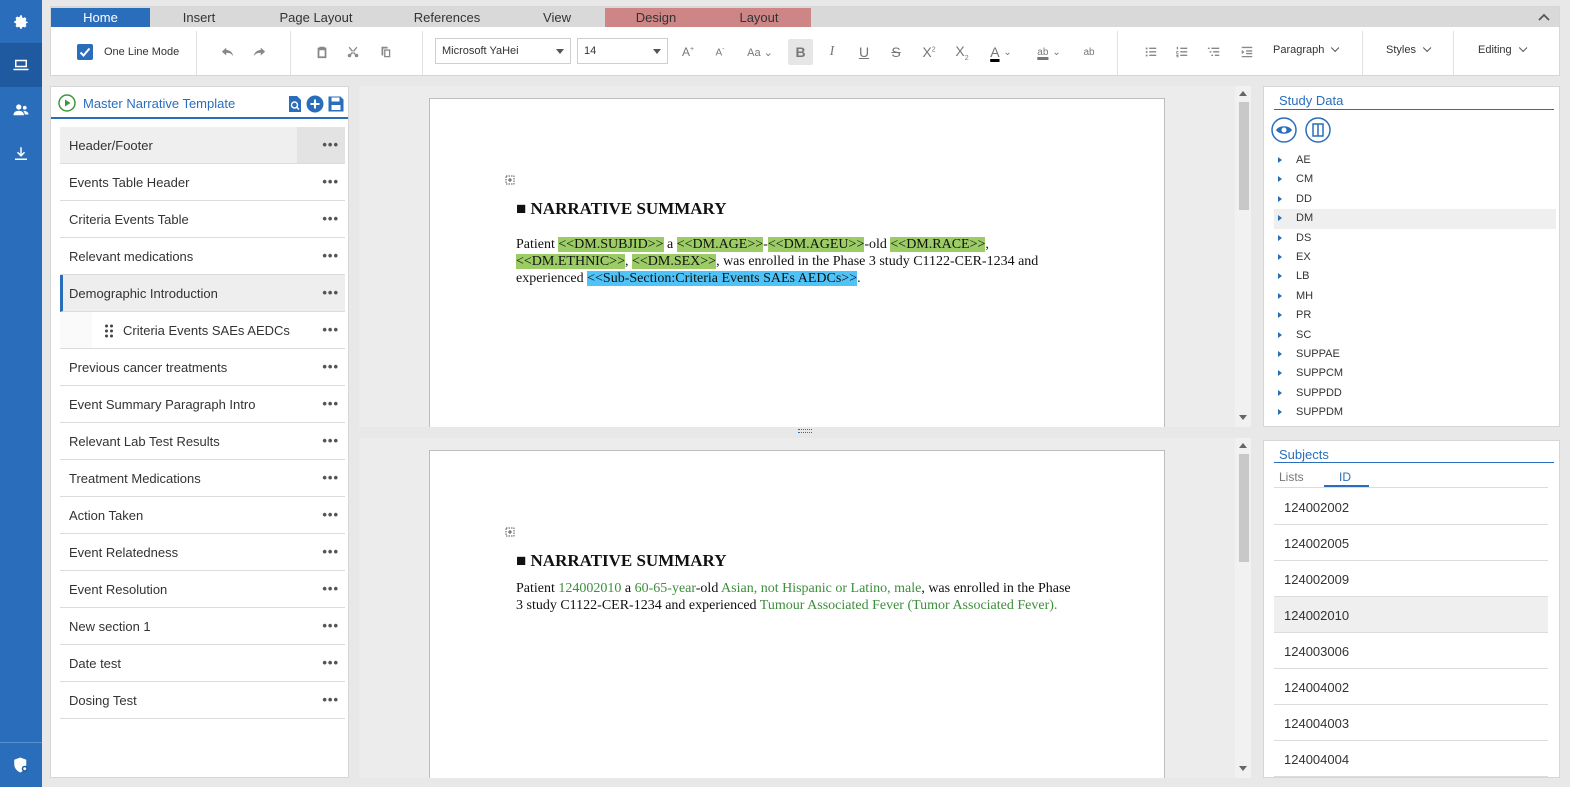  Describe the element at coordinates (1411, 759) in the screenshot. I see `subject-item: 124004004` at that location.